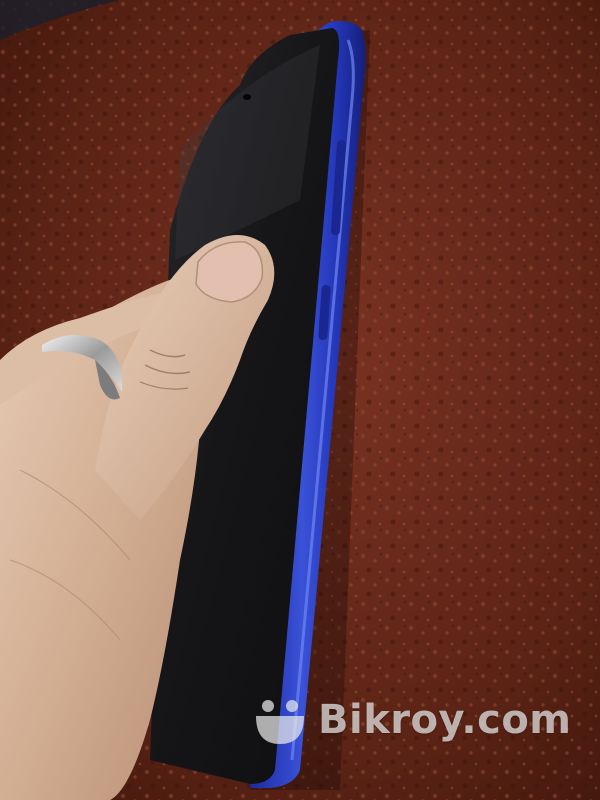 The height and width of the screenshot is (800, 600). What do you see at coordinates (280, 722) in the screenshot?
I see `bikroy-smile-logo-icon` at bounding box center [280, 722].